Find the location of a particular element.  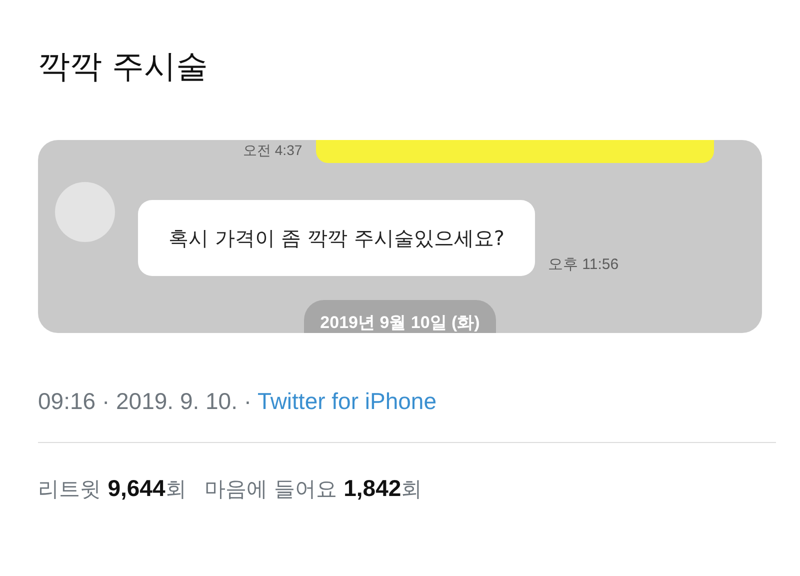

tweet-text: 깍깍 주시술 is located at coordinates (124, 66).